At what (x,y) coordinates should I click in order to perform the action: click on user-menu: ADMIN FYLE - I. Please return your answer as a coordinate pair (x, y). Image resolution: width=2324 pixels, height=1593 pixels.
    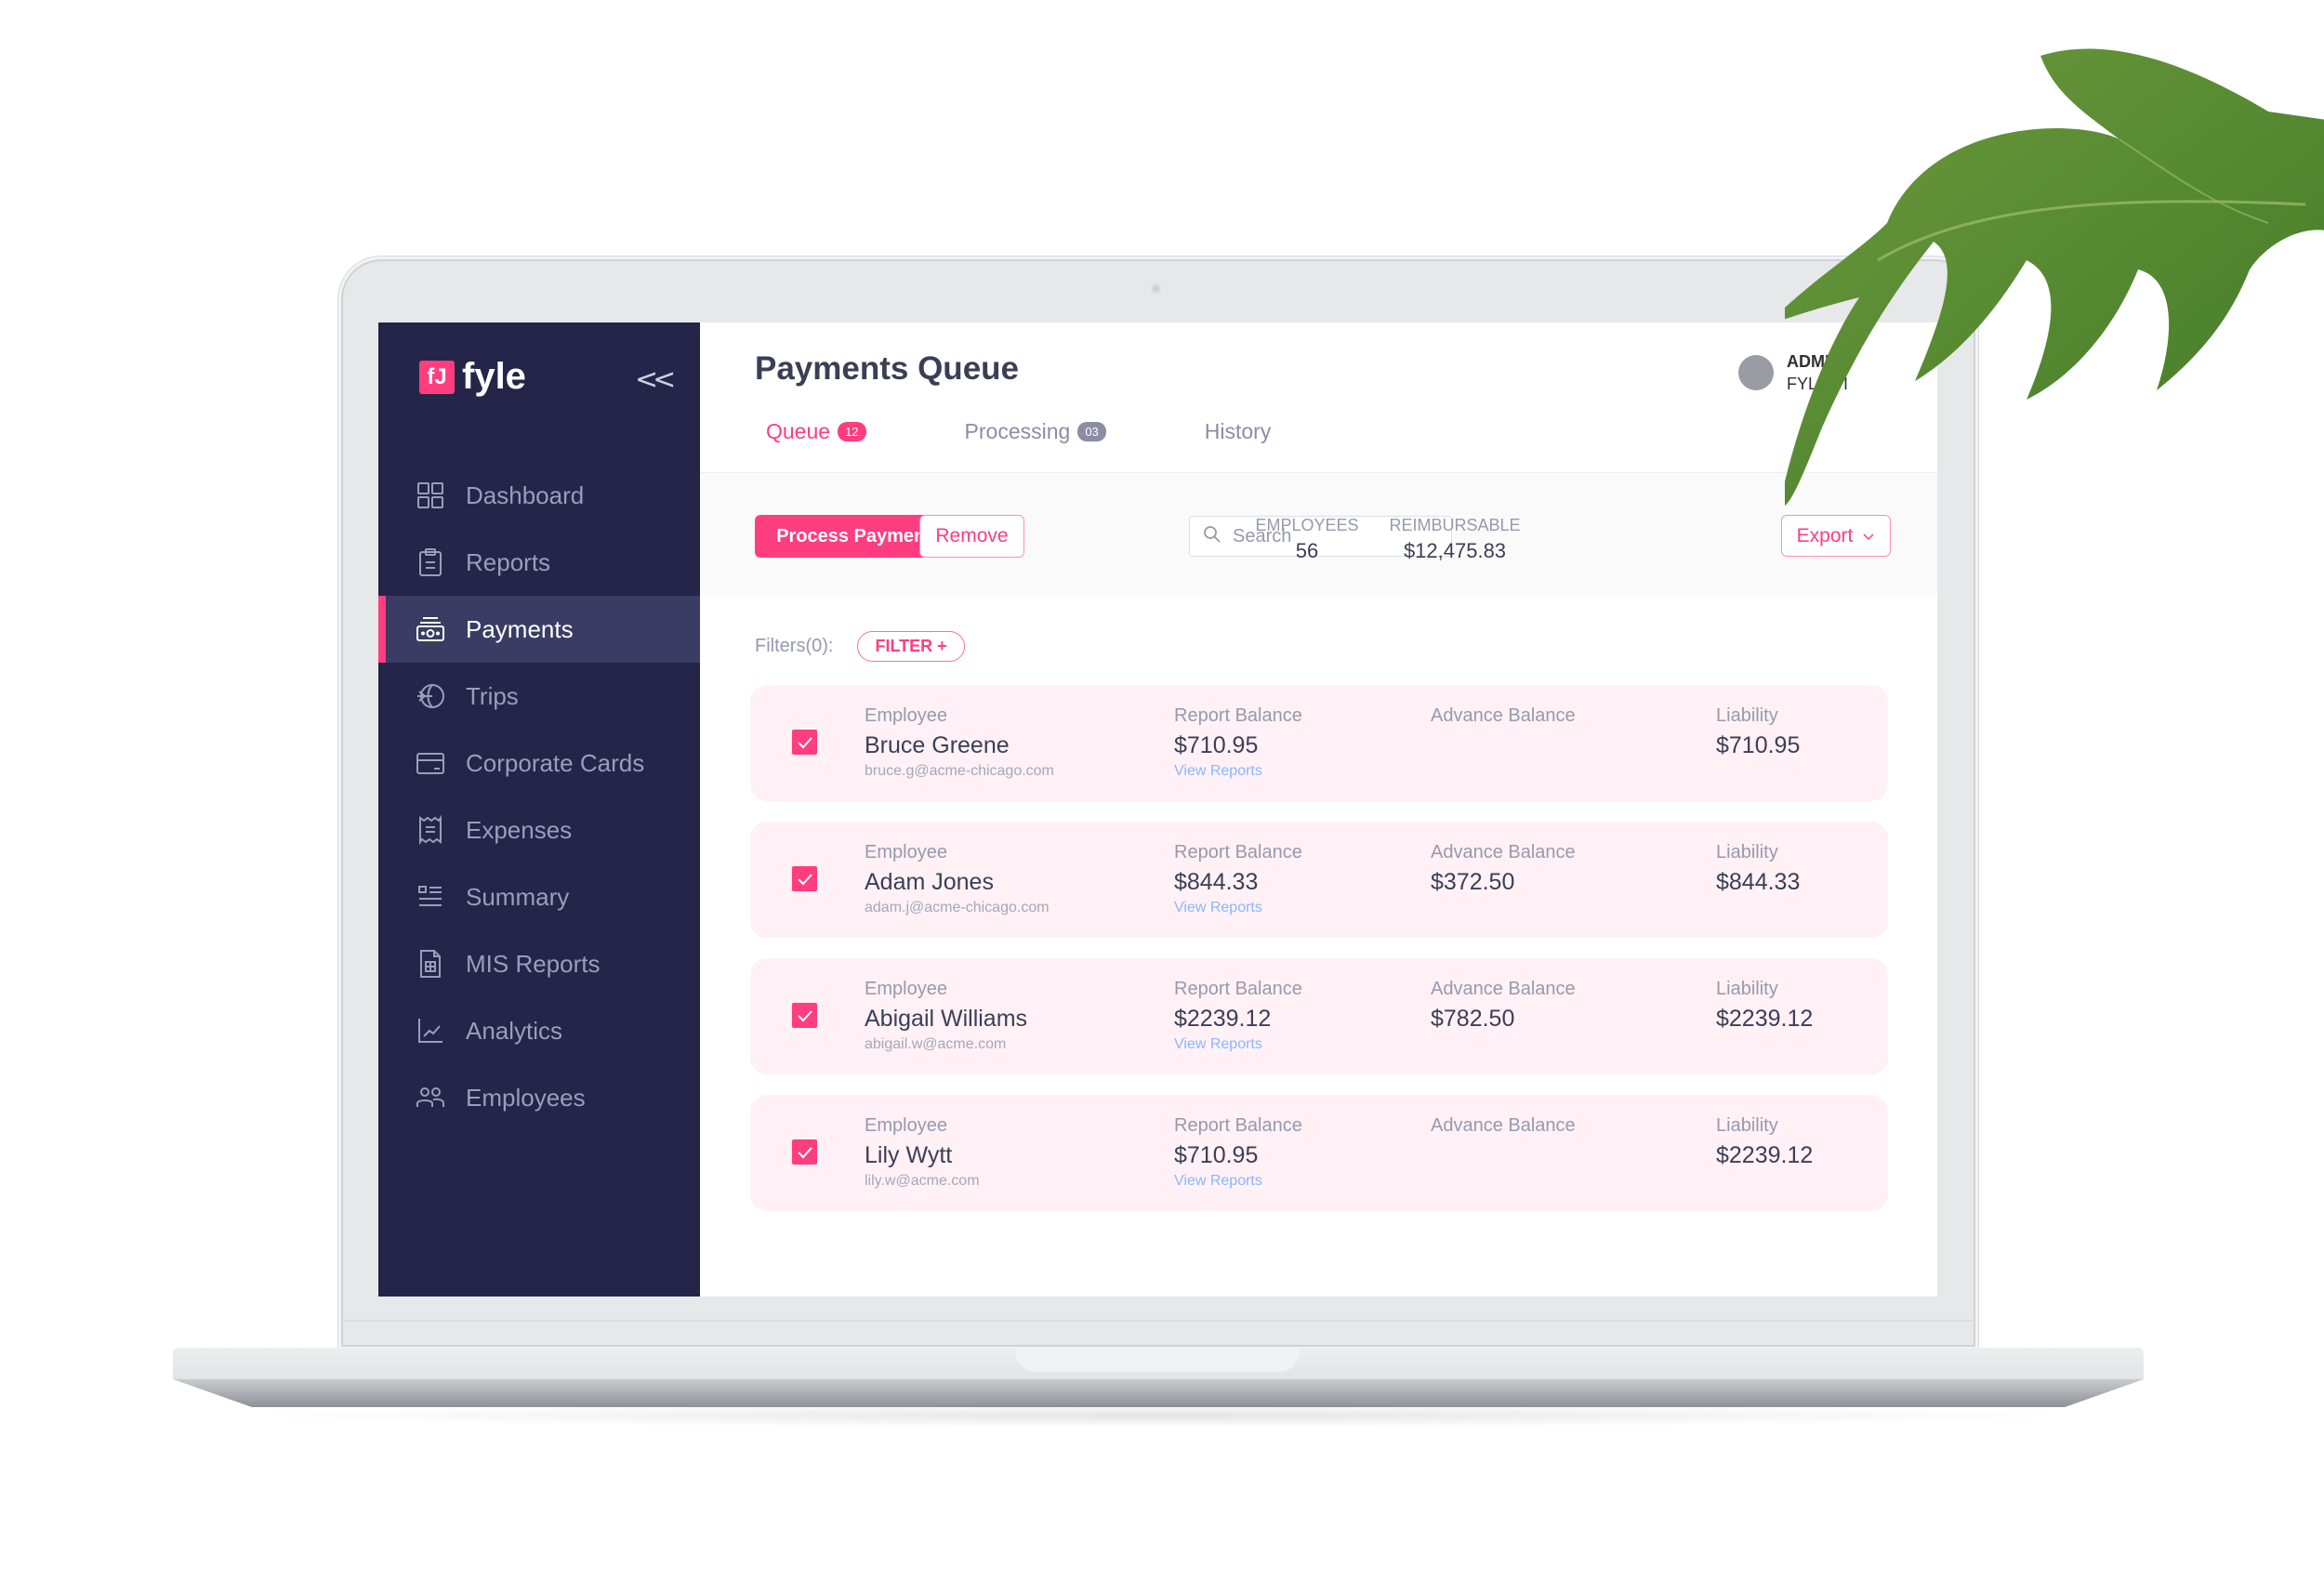
    Looking at the image, I should click on (1793, 372).